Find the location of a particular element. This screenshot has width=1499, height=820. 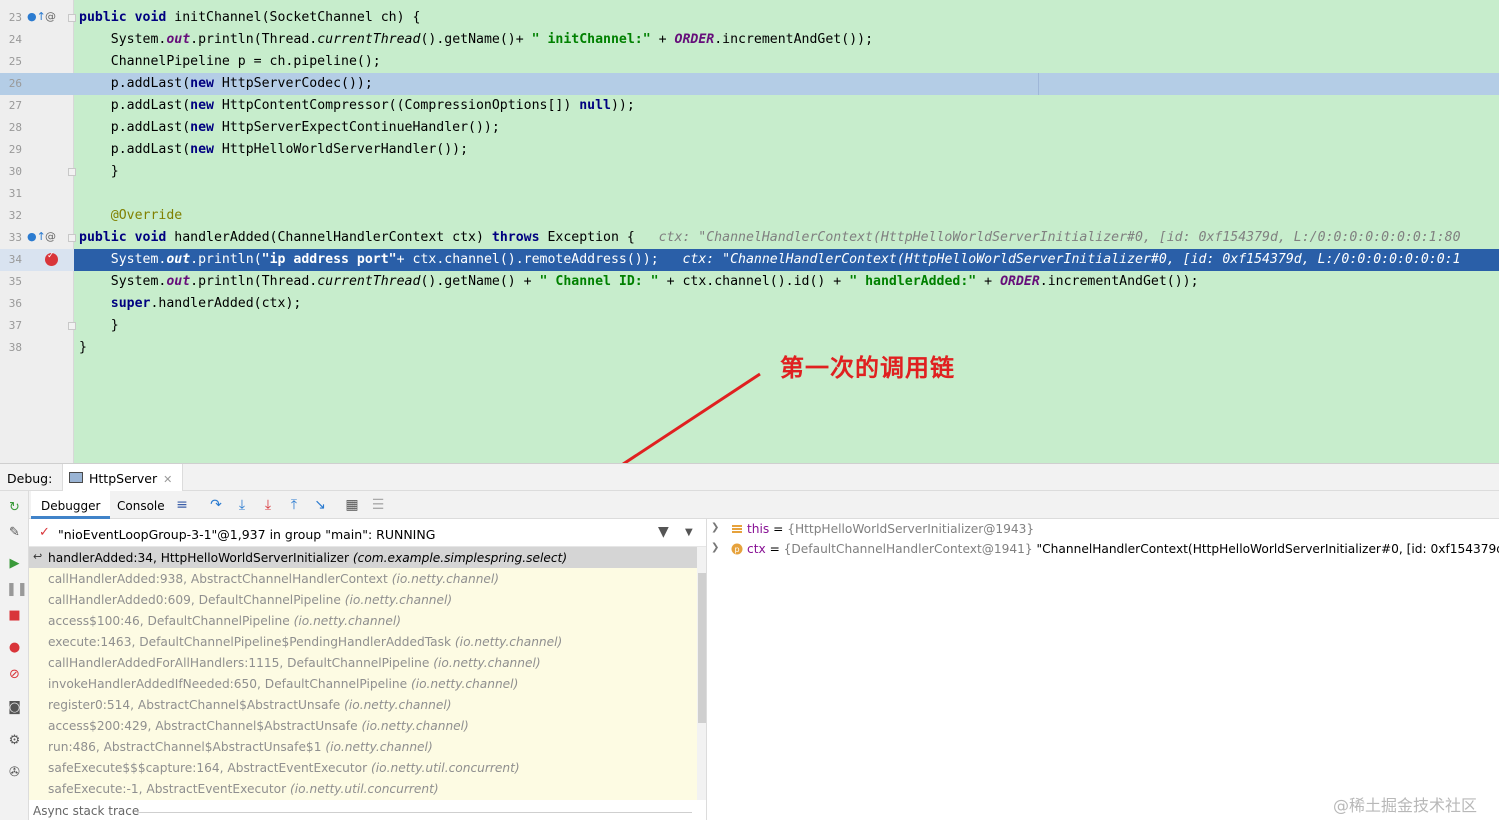

wrench-icon: ✎ is located at coordinates (14, 532).